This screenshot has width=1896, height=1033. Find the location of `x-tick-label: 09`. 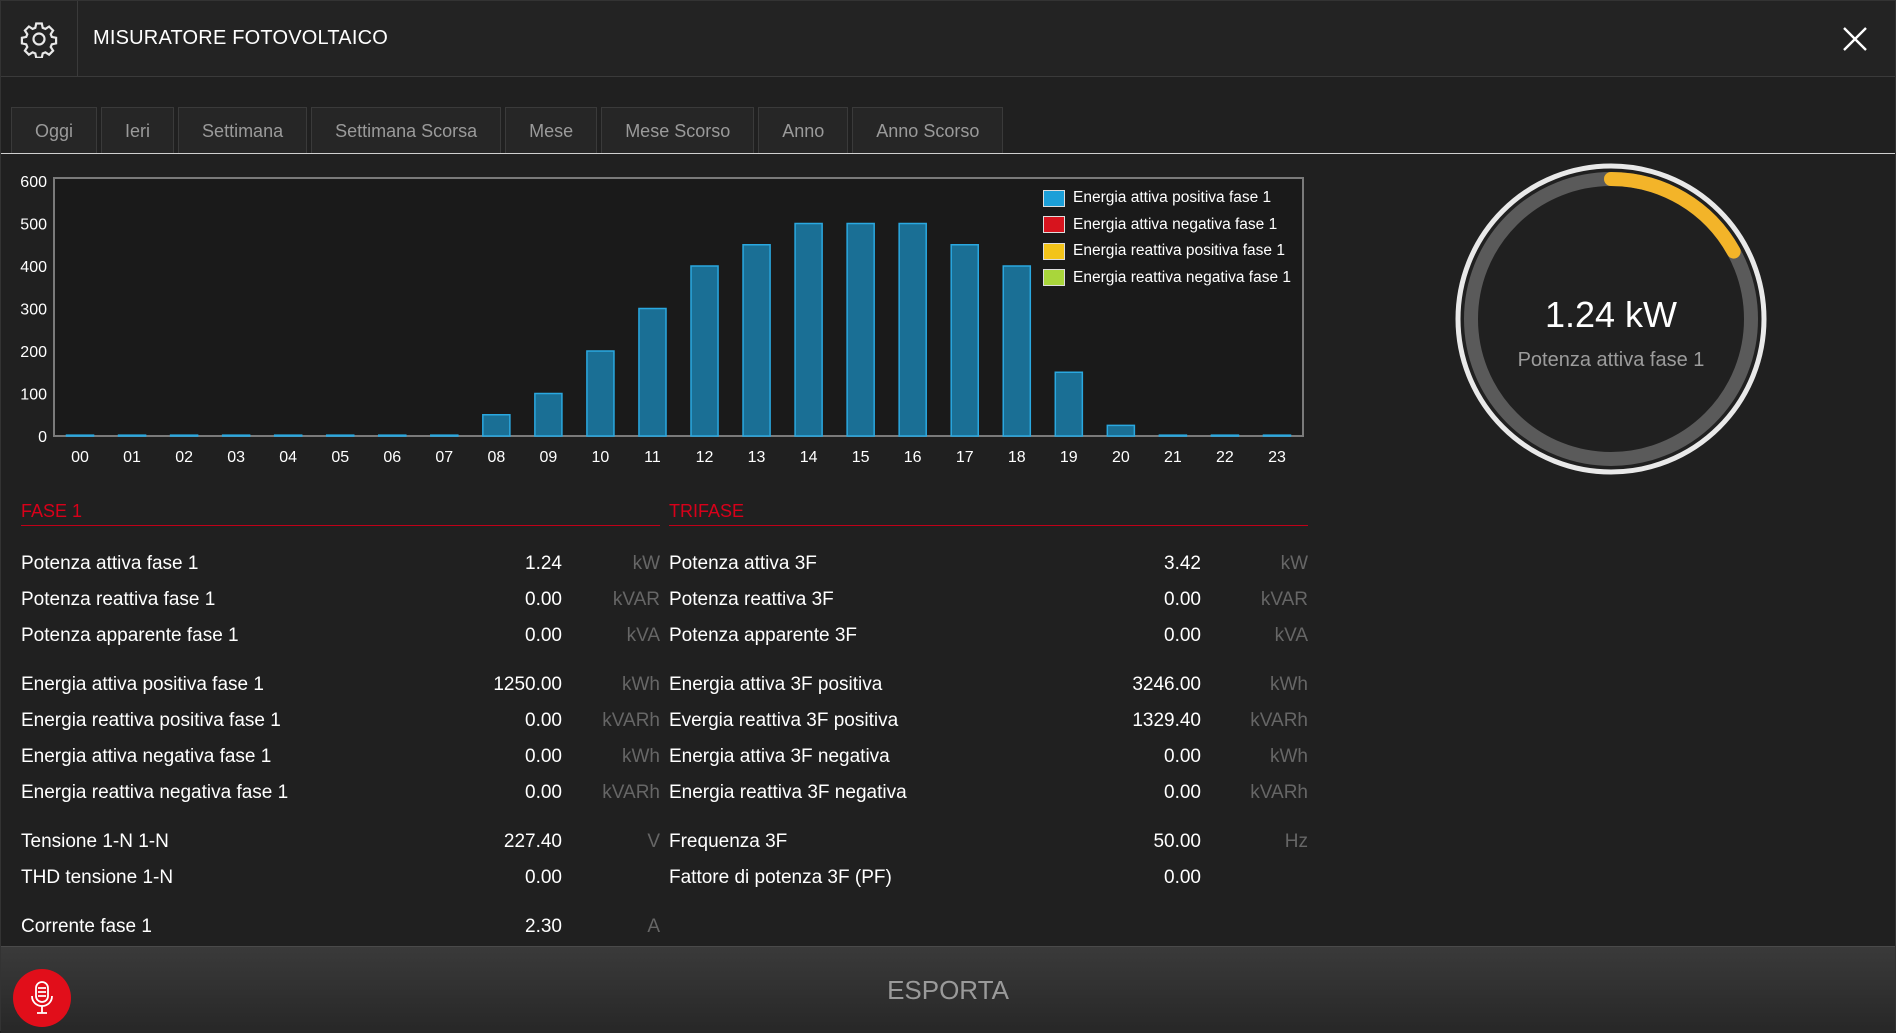

x-tick-label: 09 is located at coordinates (548, 457).